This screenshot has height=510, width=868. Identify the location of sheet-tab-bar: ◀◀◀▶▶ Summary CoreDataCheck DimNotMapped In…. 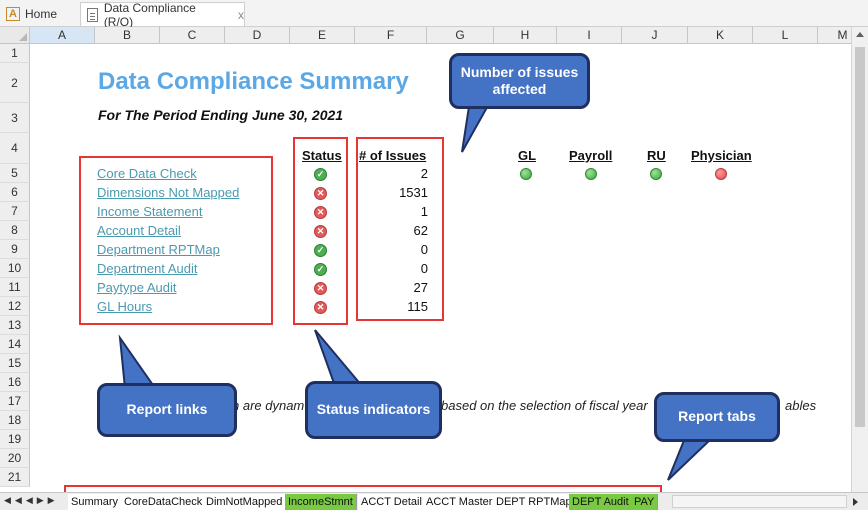
(434, 501).